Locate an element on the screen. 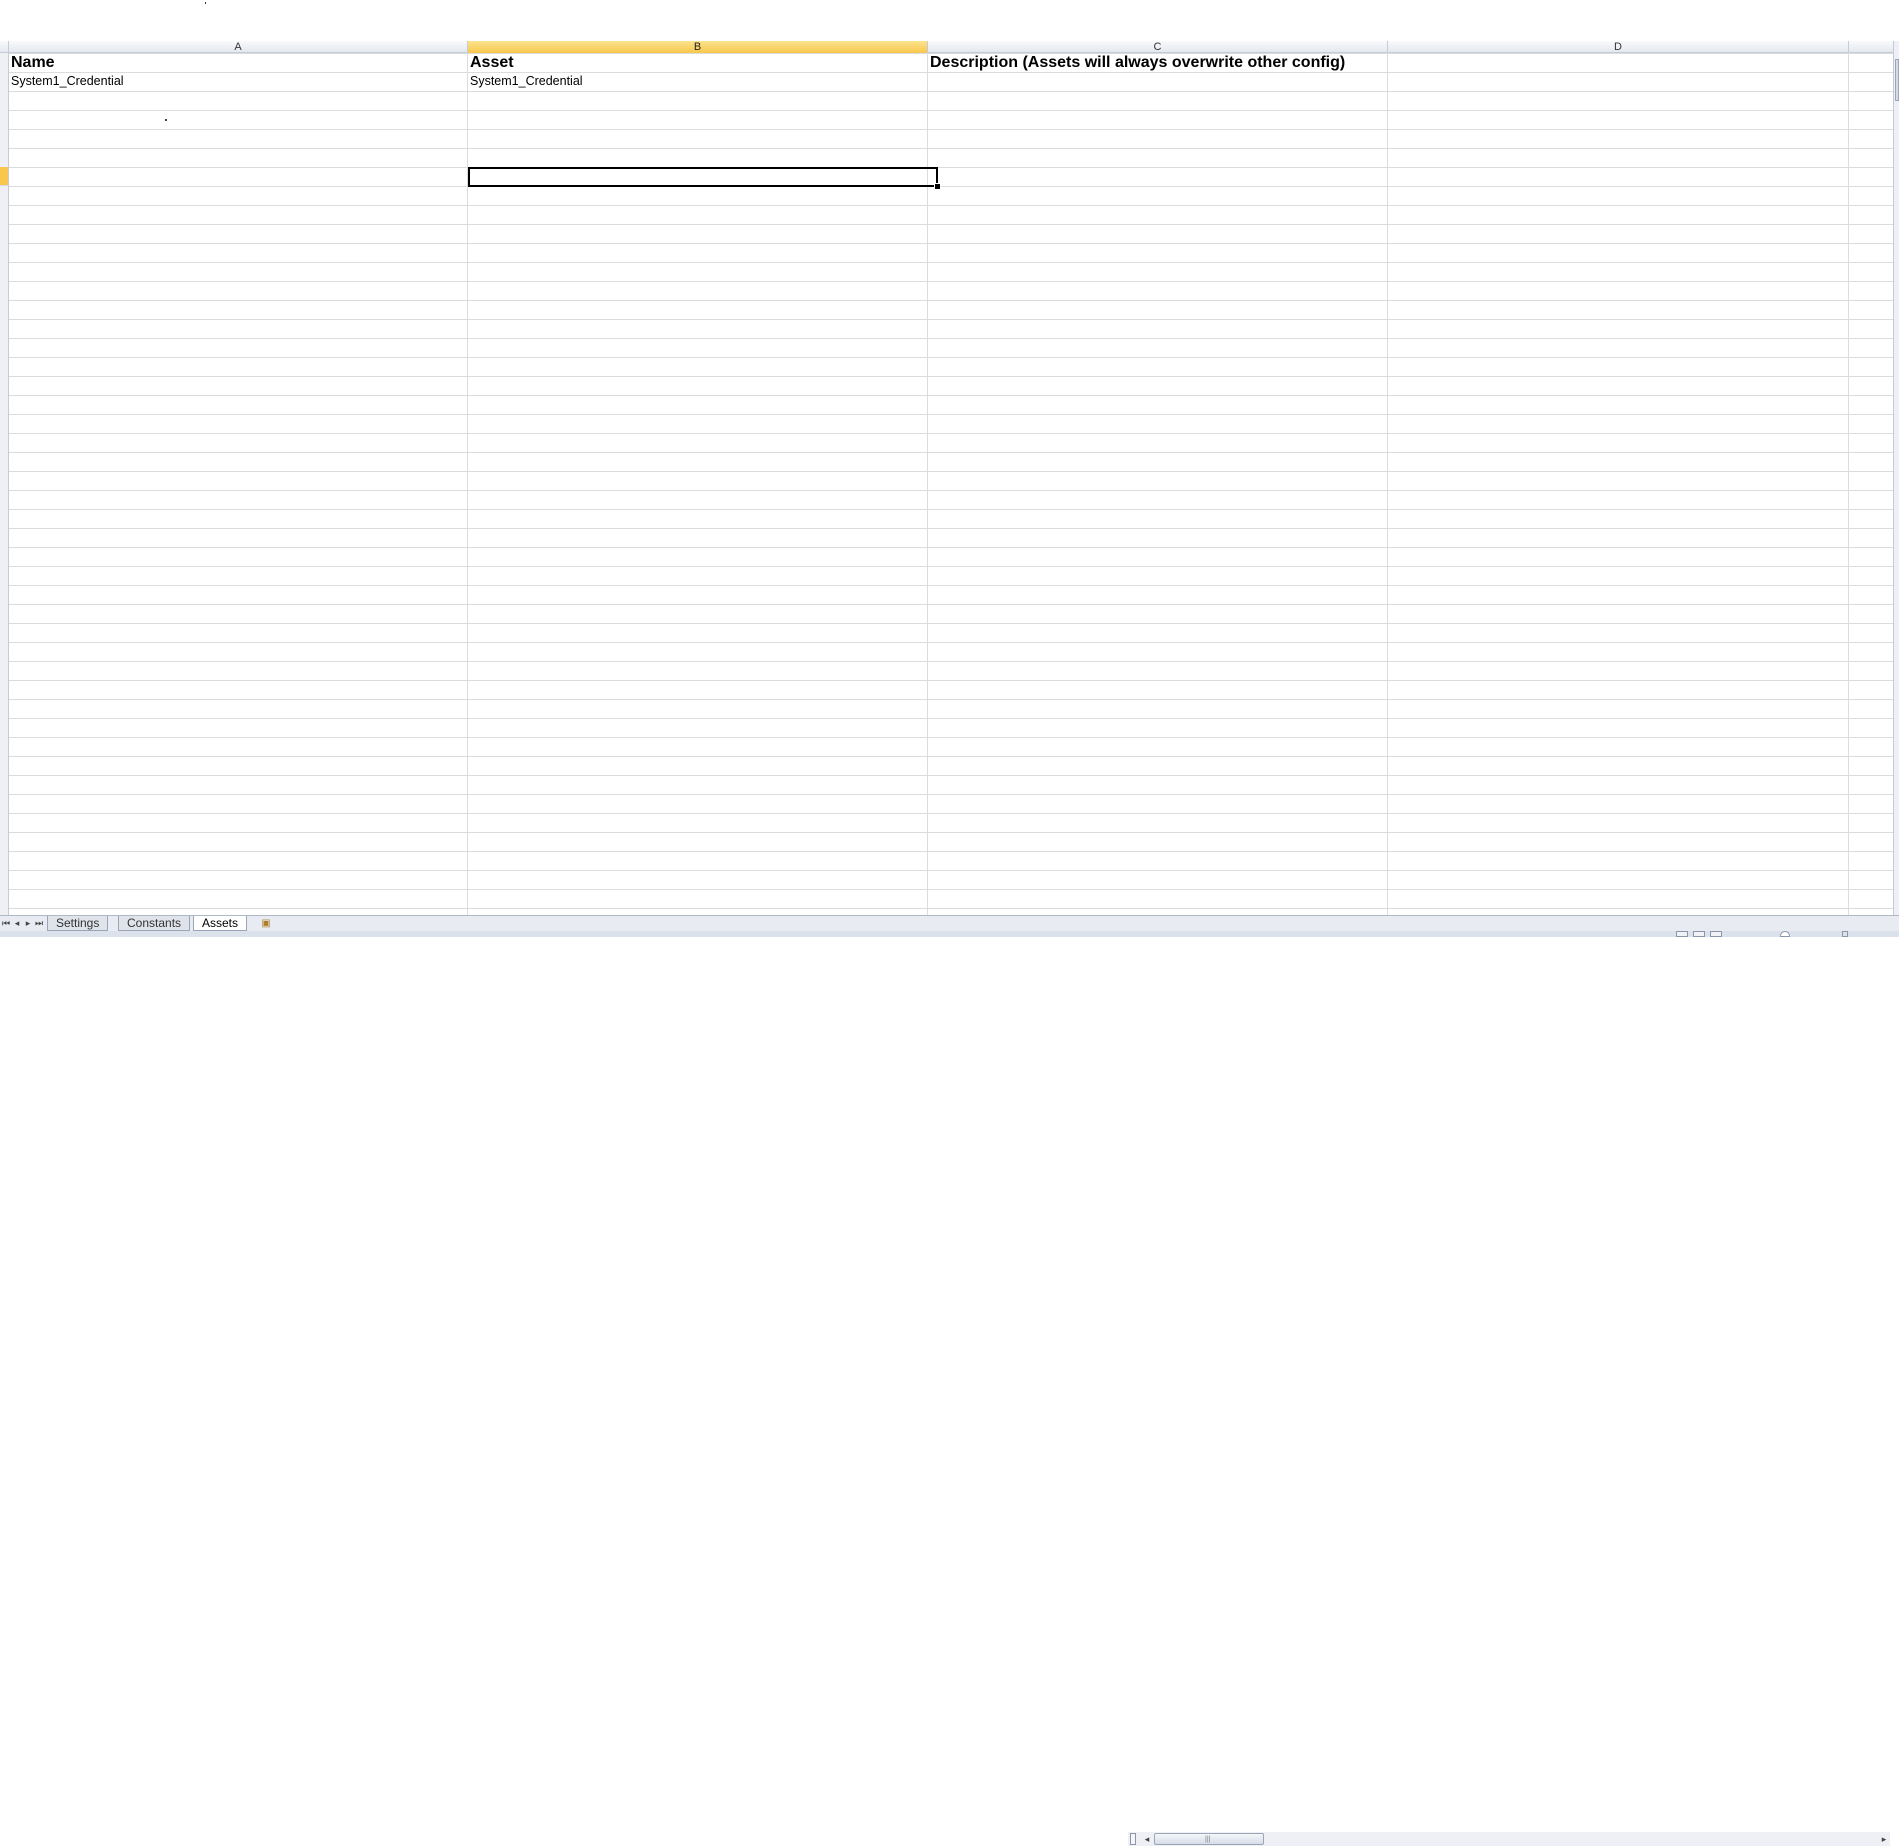  cell-a1: Name is located at coordinates (238, 62).